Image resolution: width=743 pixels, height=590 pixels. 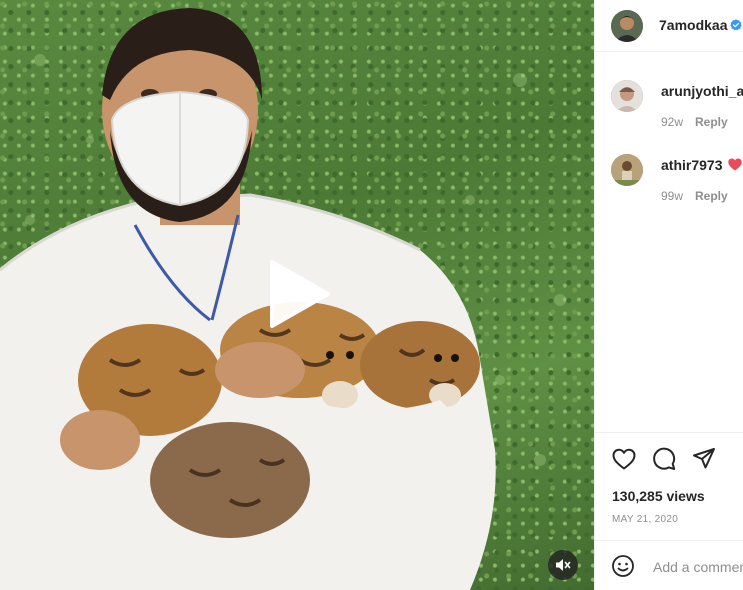 What do you see at coordinates (735, 166) in the screenshot?
I see `red-heart-icon` at bounding box center [735, 166].